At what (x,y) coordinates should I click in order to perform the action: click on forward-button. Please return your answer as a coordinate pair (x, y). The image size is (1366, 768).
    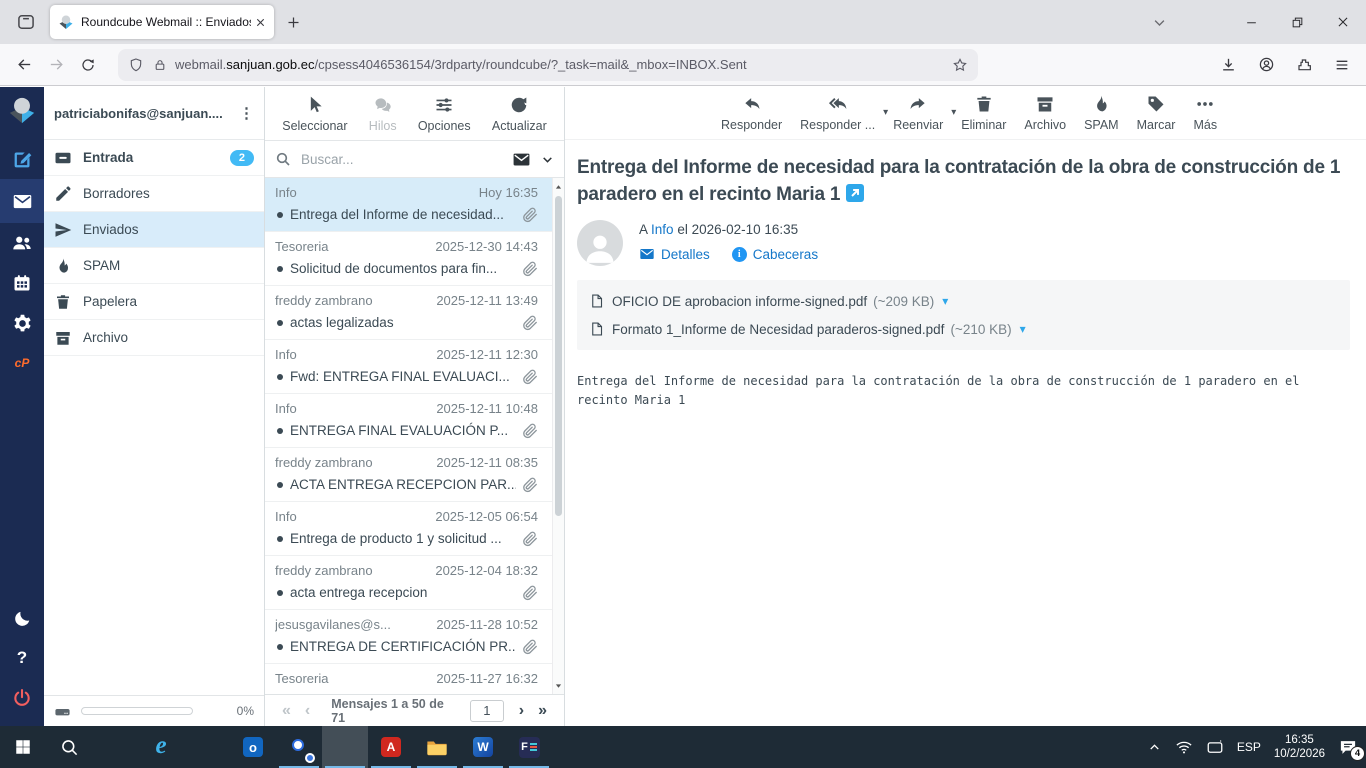
    Looking at the image, I should click on (56, 65).